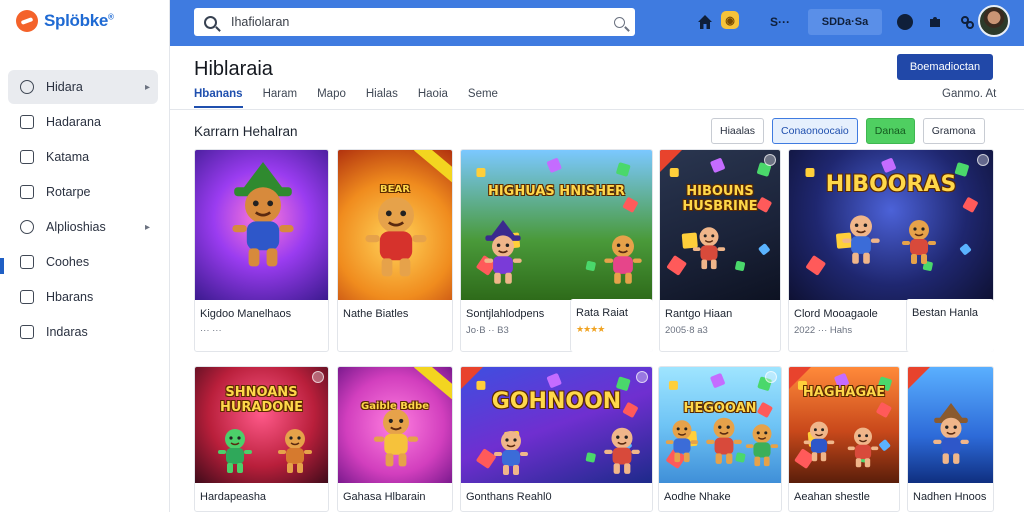 The height and width of the screenshot is (512, 1024). What do you see at coordinates (27, 122) in the screenshot?
I see `bookmark-icon` at bounding box center [27, 122].